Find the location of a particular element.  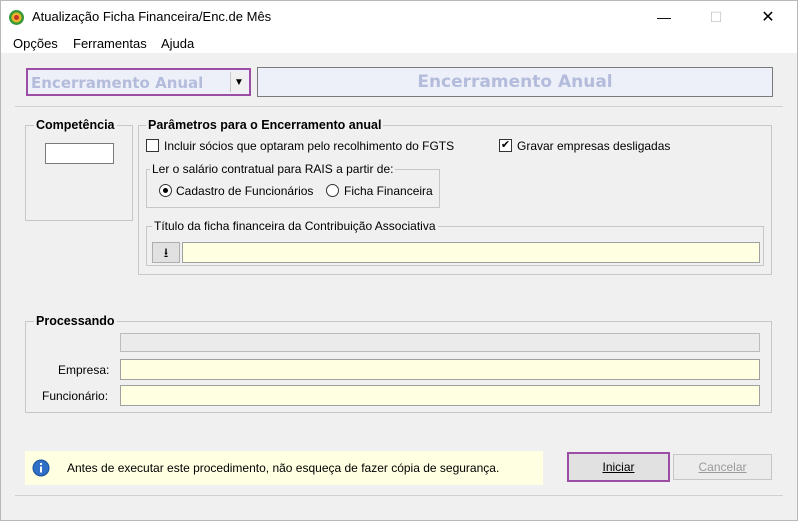

download-icon: ⭳ is located at coordinates (166, 252).